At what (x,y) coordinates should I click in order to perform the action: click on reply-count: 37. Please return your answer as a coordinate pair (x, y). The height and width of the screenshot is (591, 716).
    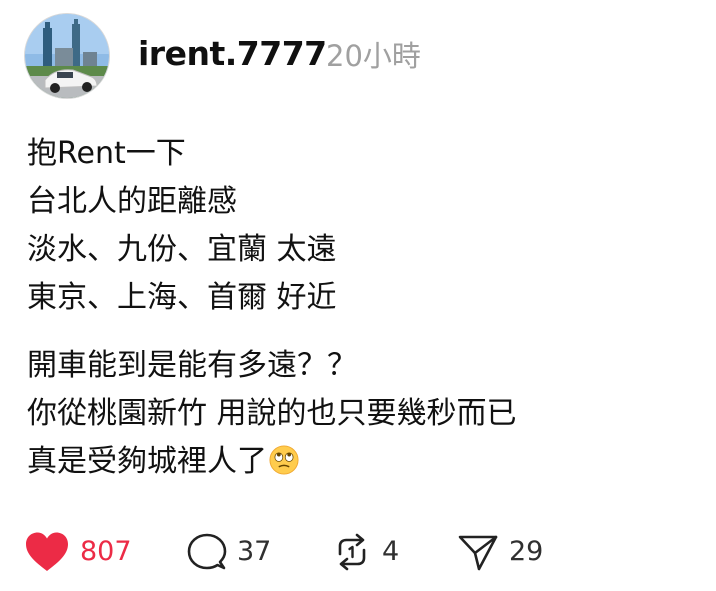
    Looking at the image, I should click on (254, 551).